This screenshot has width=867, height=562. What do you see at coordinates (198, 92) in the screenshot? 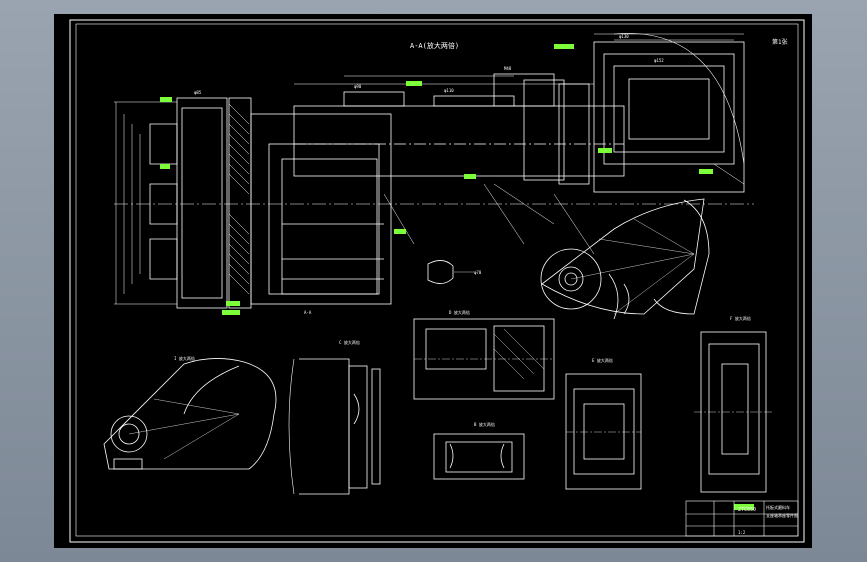
I see `svg-text: φ85` at bounding box center [198, 92].